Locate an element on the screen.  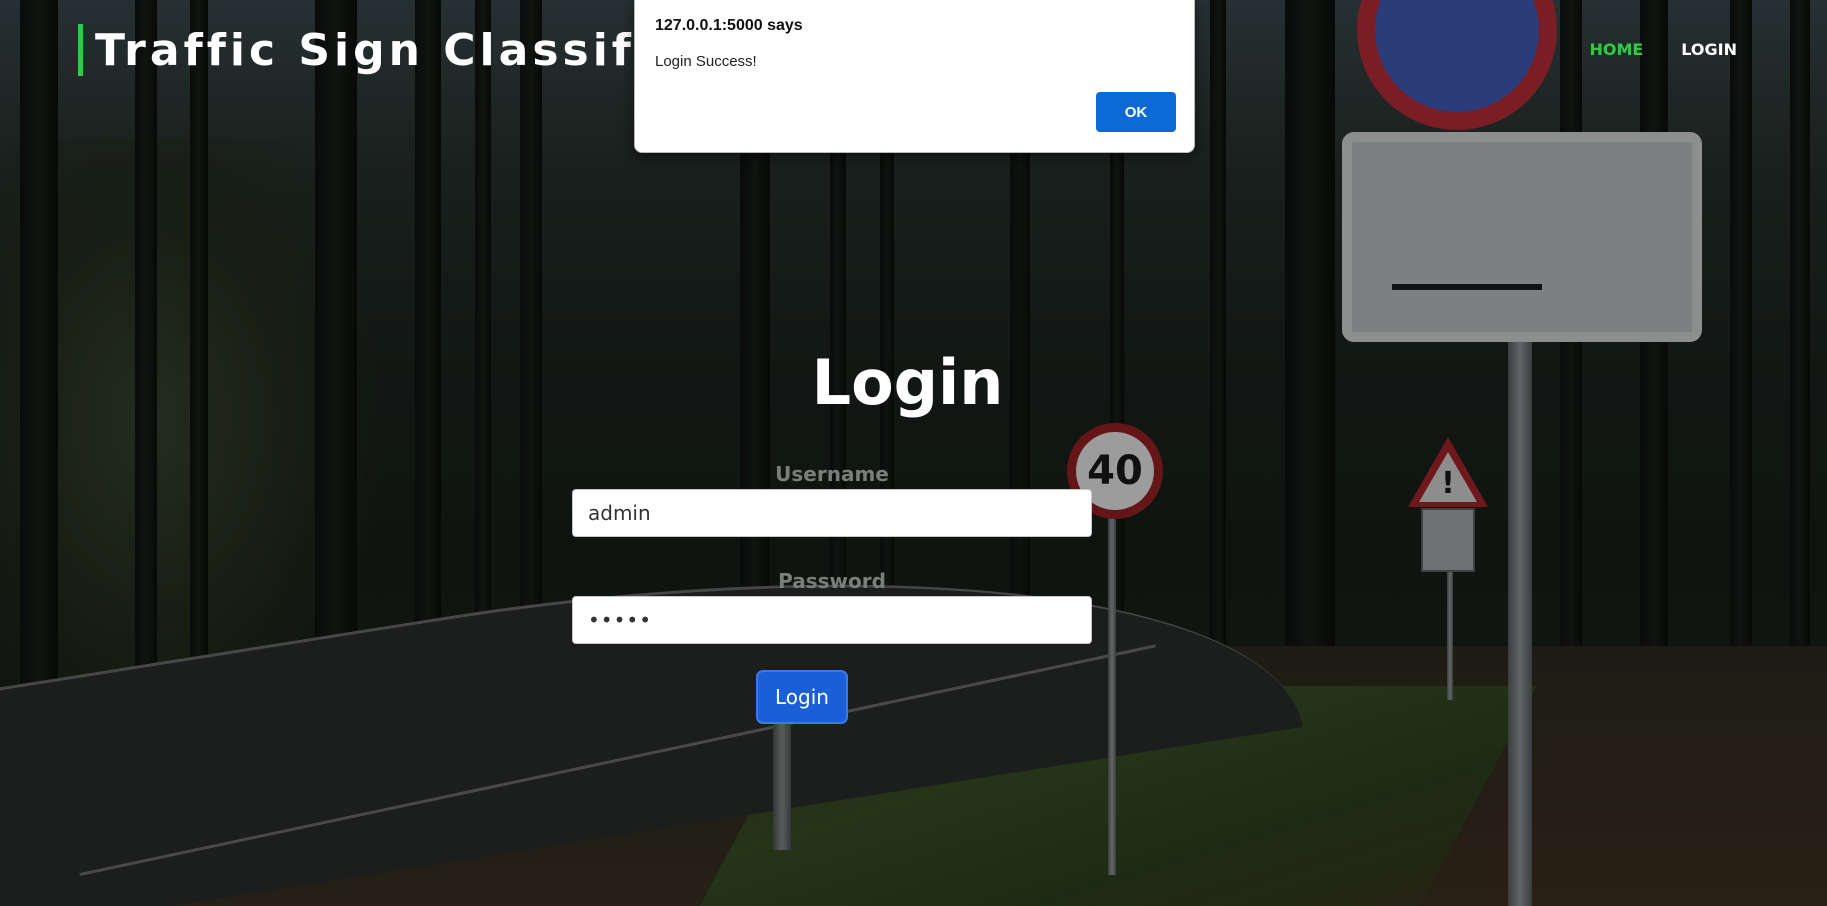
username-label: Username is located at coordinates (832, 474).